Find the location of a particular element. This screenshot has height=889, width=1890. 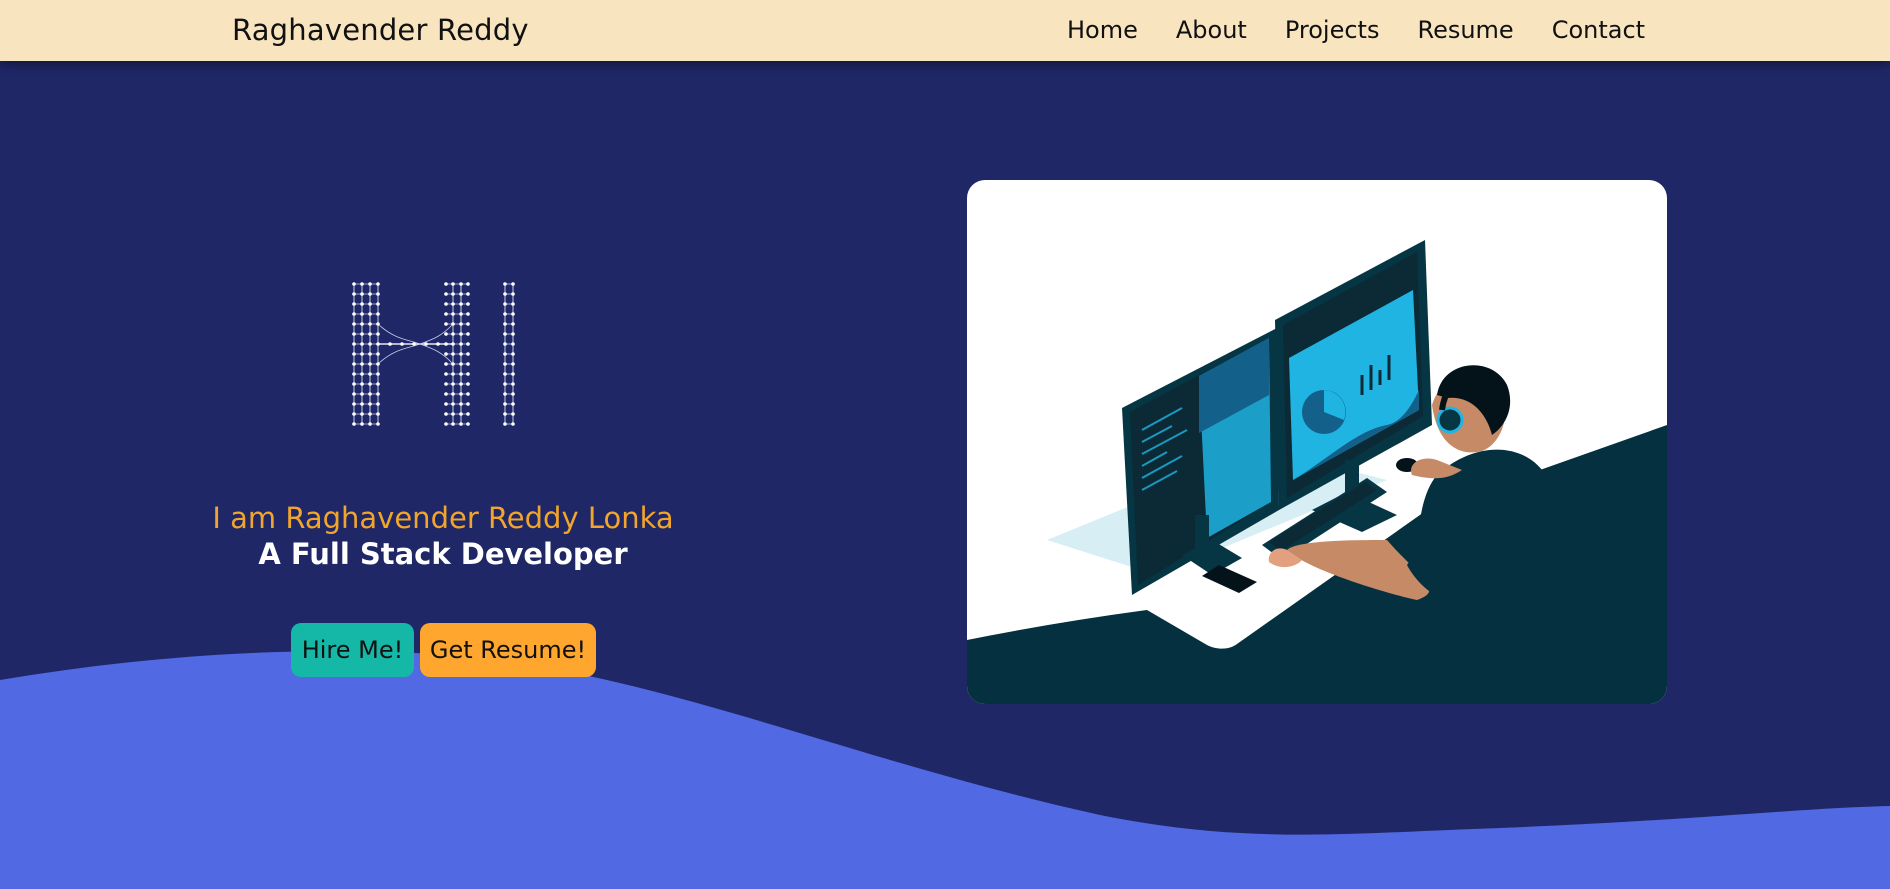

hire-me-button: Hire Me! is located at coordinates (352, 650).